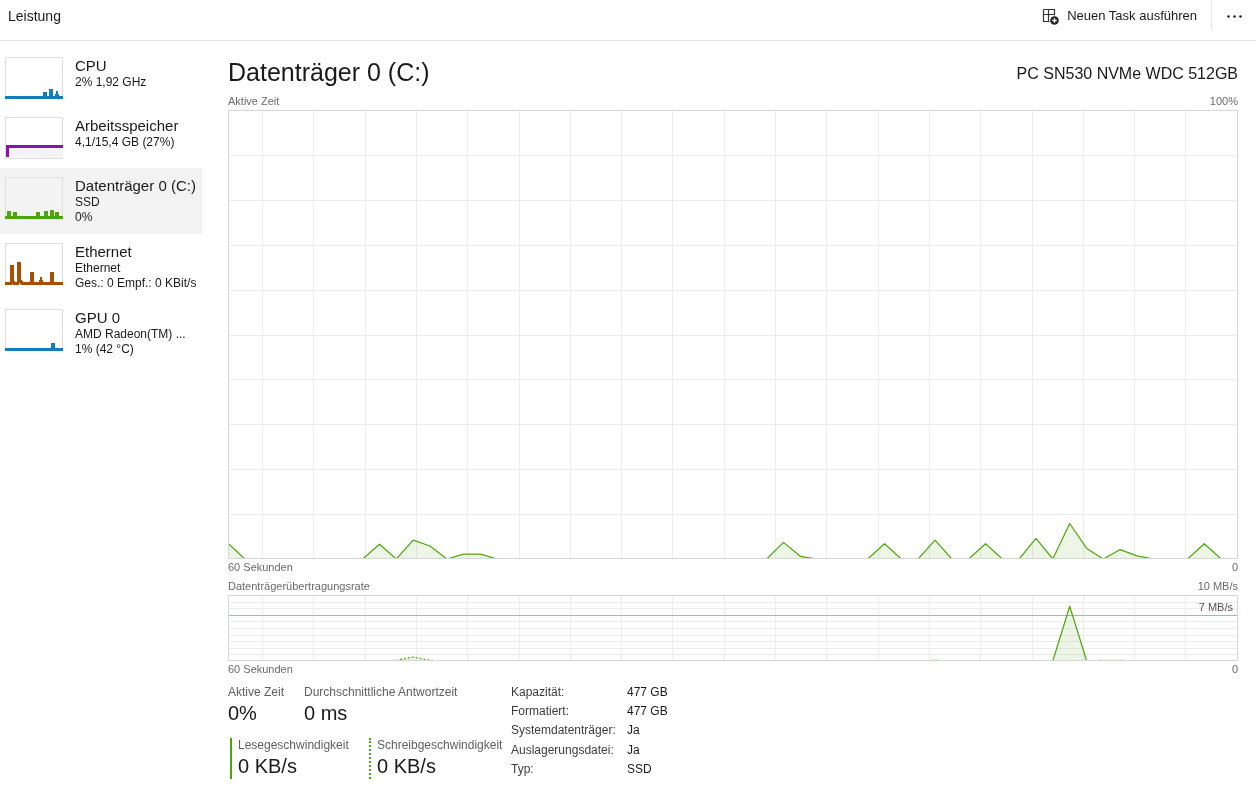 This screenshot has width=1256, height=796. I want to click on stat-label: Aktive Zeit, so click(256, 692).